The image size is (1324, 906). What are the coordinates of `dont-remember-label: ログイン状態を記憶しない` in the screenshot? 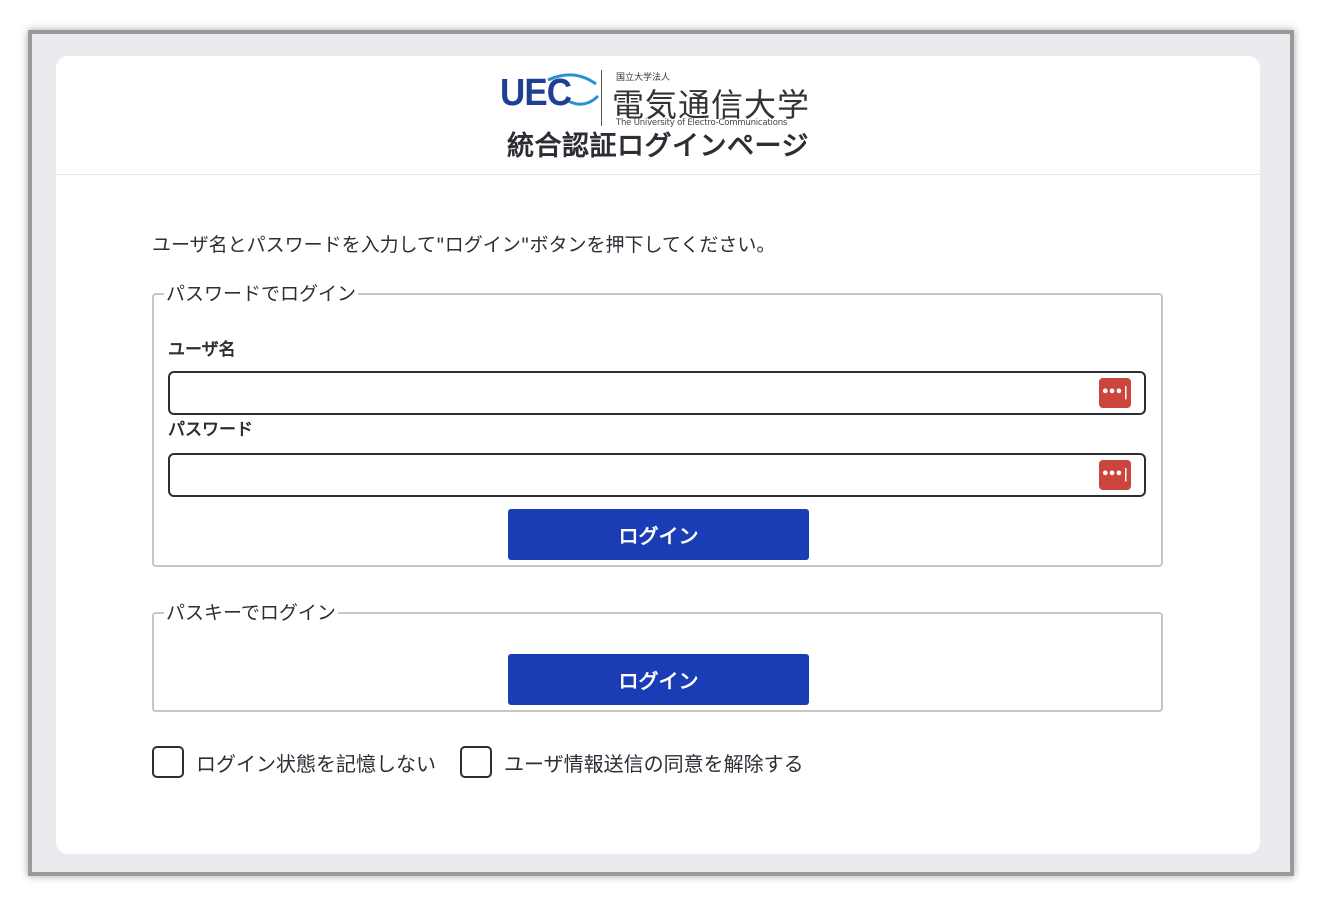 It's located at (316, 763).